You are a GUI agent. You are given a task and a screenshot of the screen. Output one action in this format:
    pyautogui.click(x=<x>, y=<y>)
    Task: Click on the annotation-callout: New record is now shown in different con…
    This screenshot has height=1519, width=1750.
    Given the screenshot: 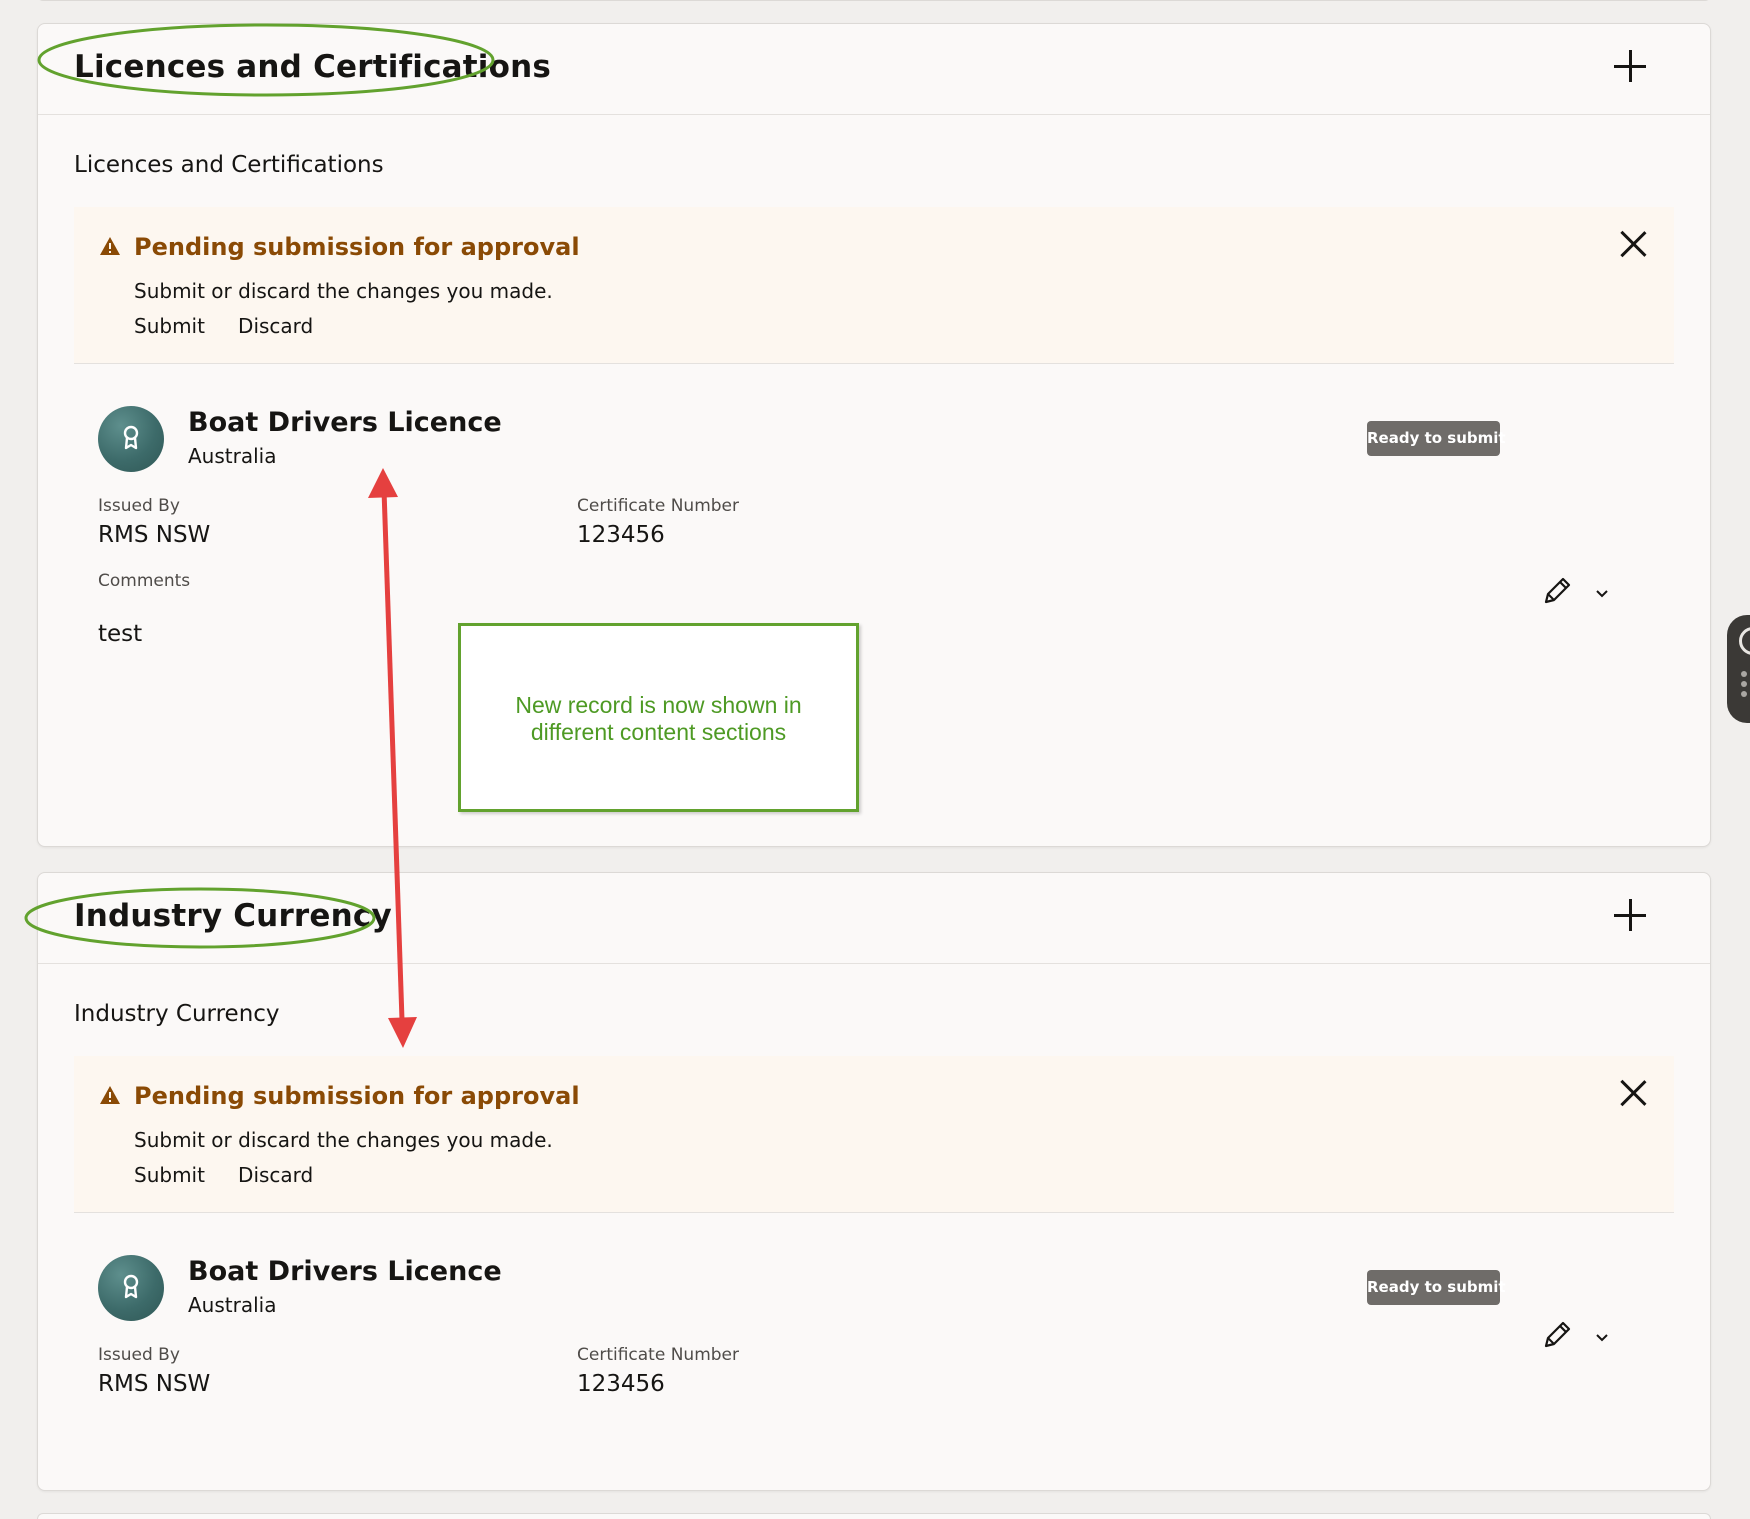 What is the action you would take?
    pyautogui.click(x=658, y=717)
    